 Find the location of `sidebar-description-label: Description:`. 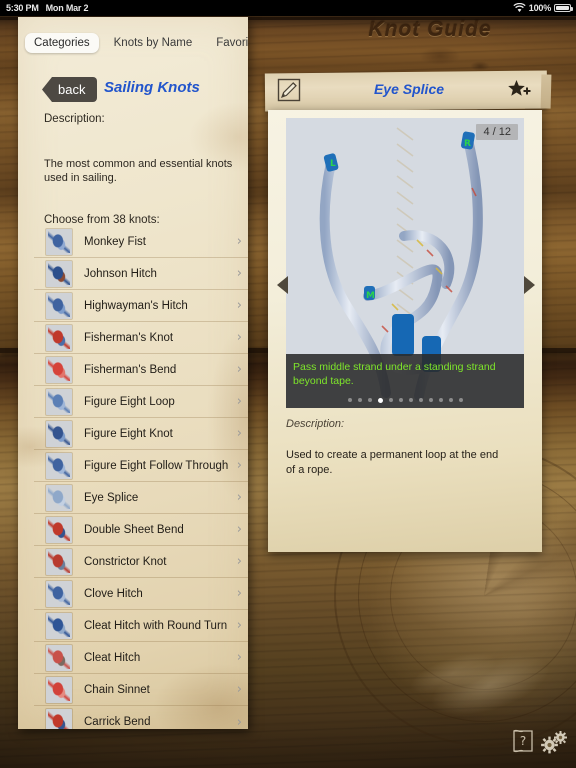

sidebar-description-label: Description: is located at coordinates (74, 119).